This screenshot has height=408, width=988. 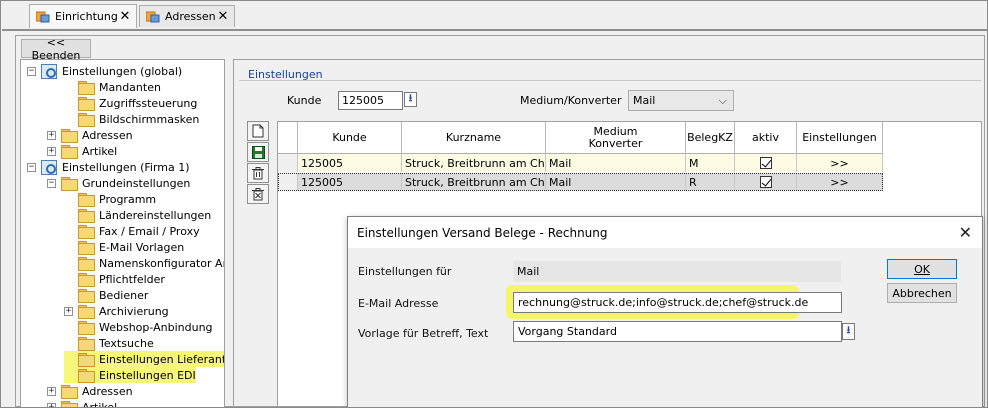 I want to click on tree-item-label: Ländereinstellungen, so click(x=155, y=215).